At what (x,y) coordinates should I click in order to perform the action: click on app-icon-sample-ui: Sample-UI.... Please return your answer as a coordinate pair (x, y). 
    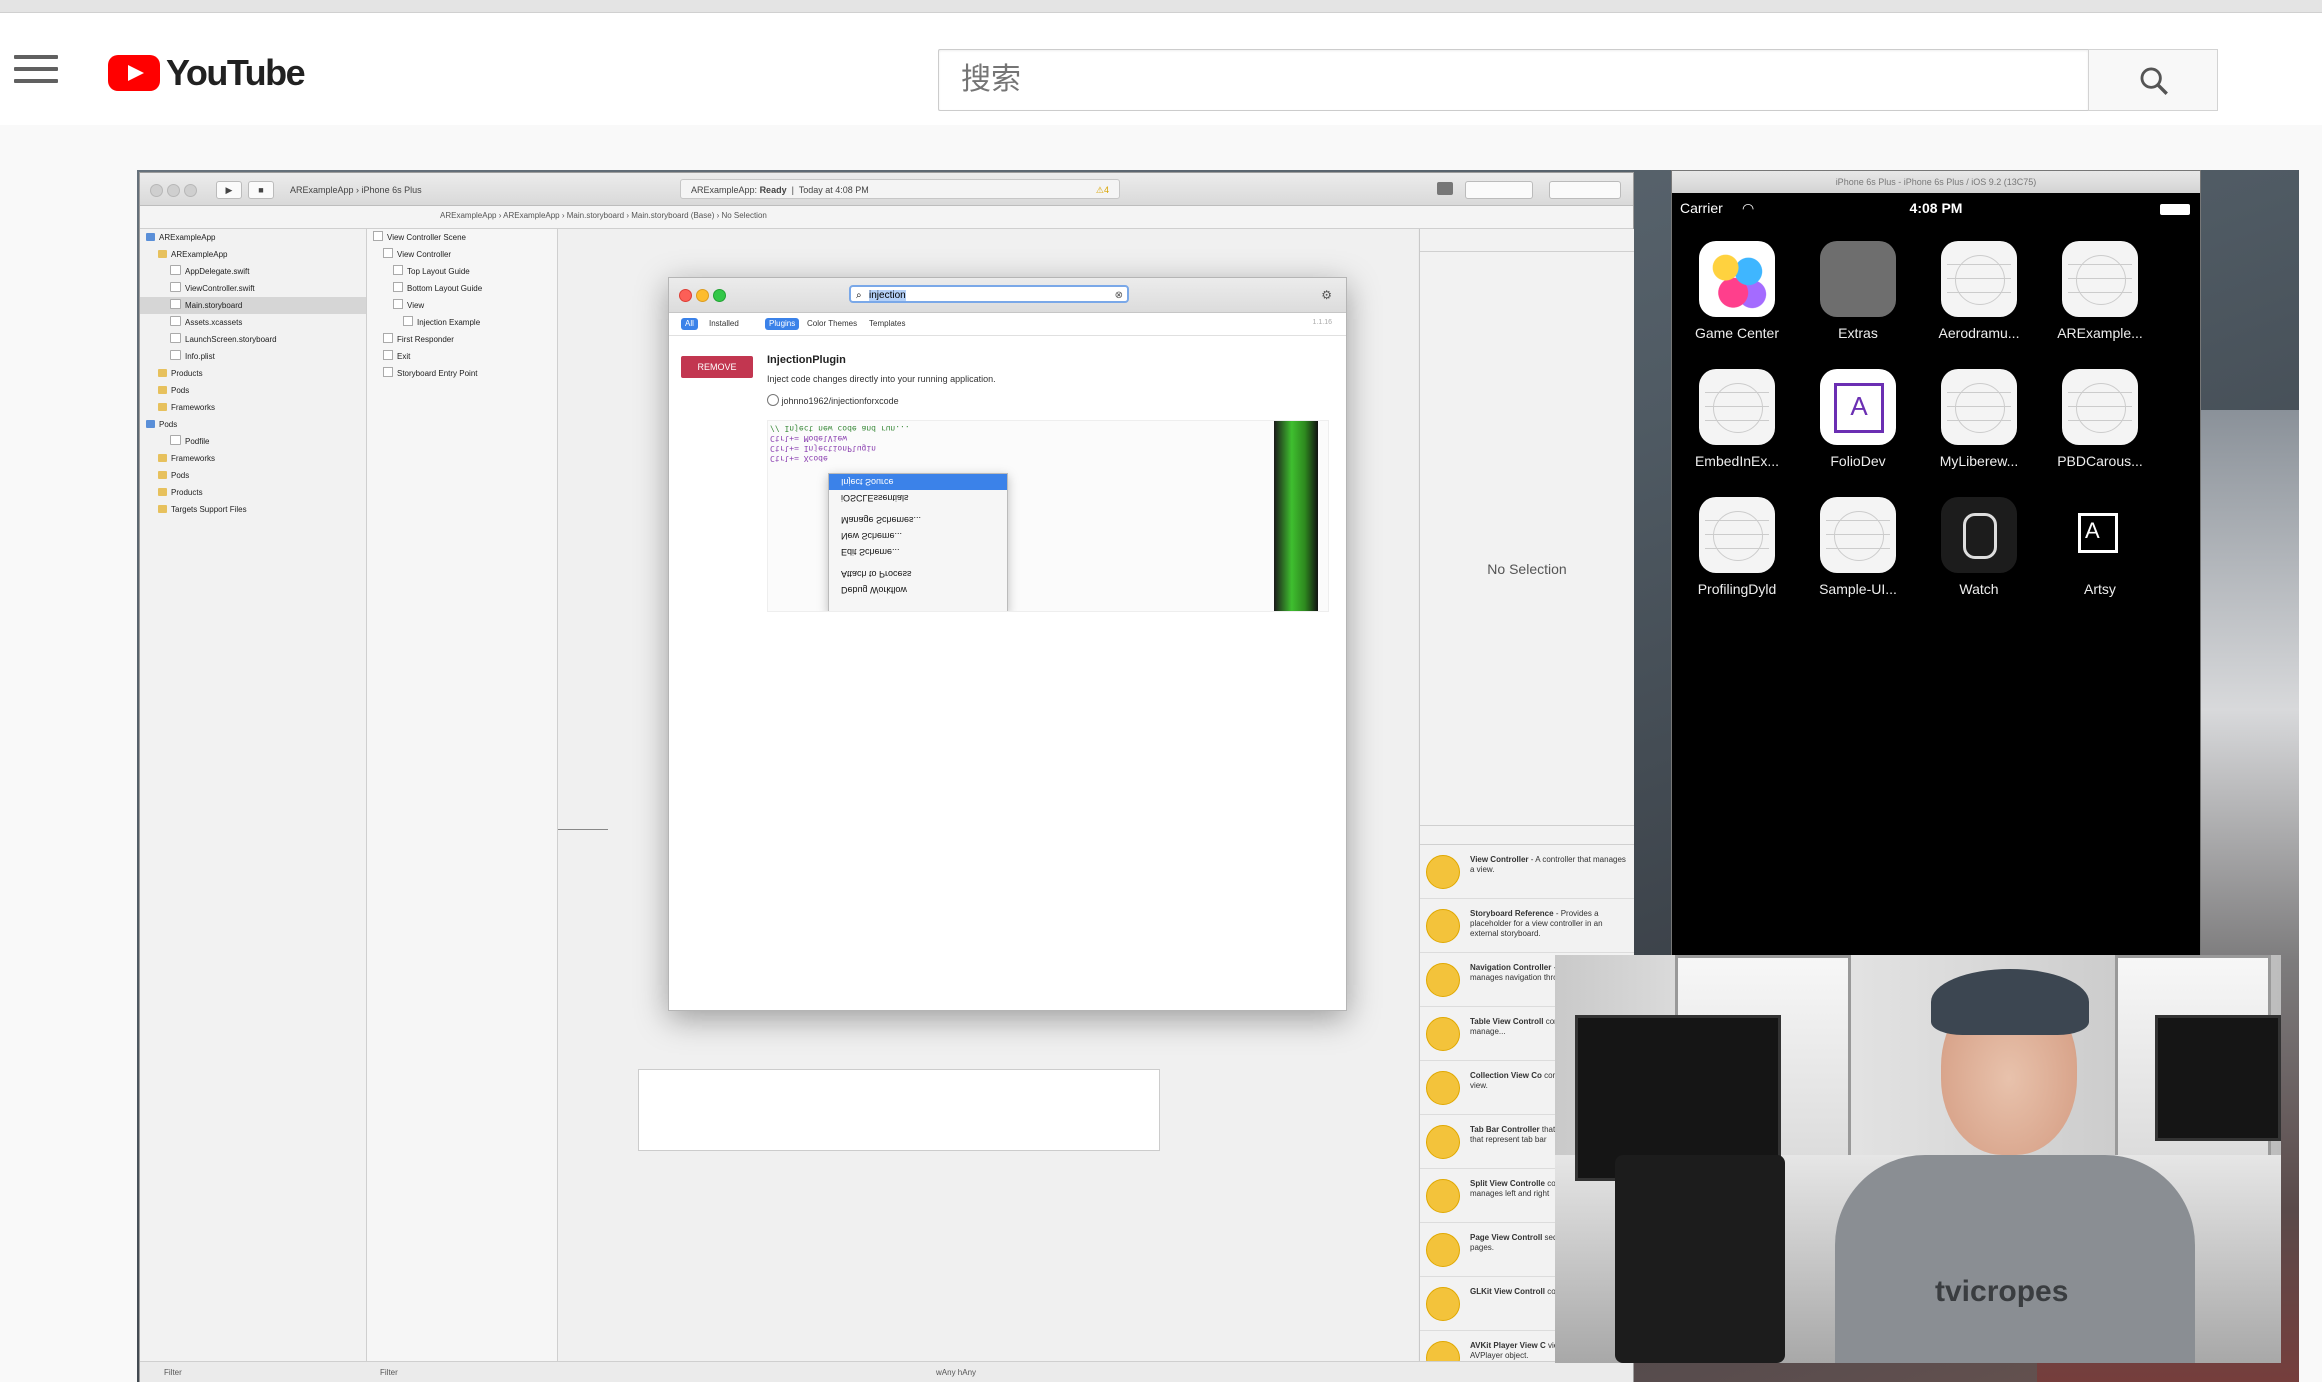
    Looking at the image, I should click on (1858, 547).